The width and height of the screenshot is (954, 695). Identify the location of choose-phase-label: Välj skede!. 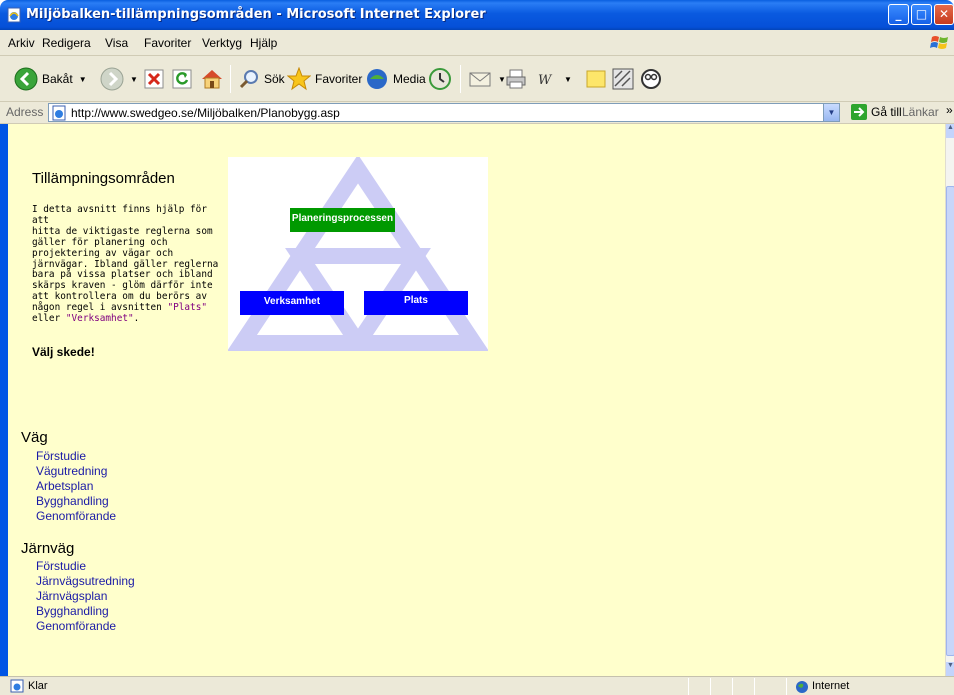
(63, 352).